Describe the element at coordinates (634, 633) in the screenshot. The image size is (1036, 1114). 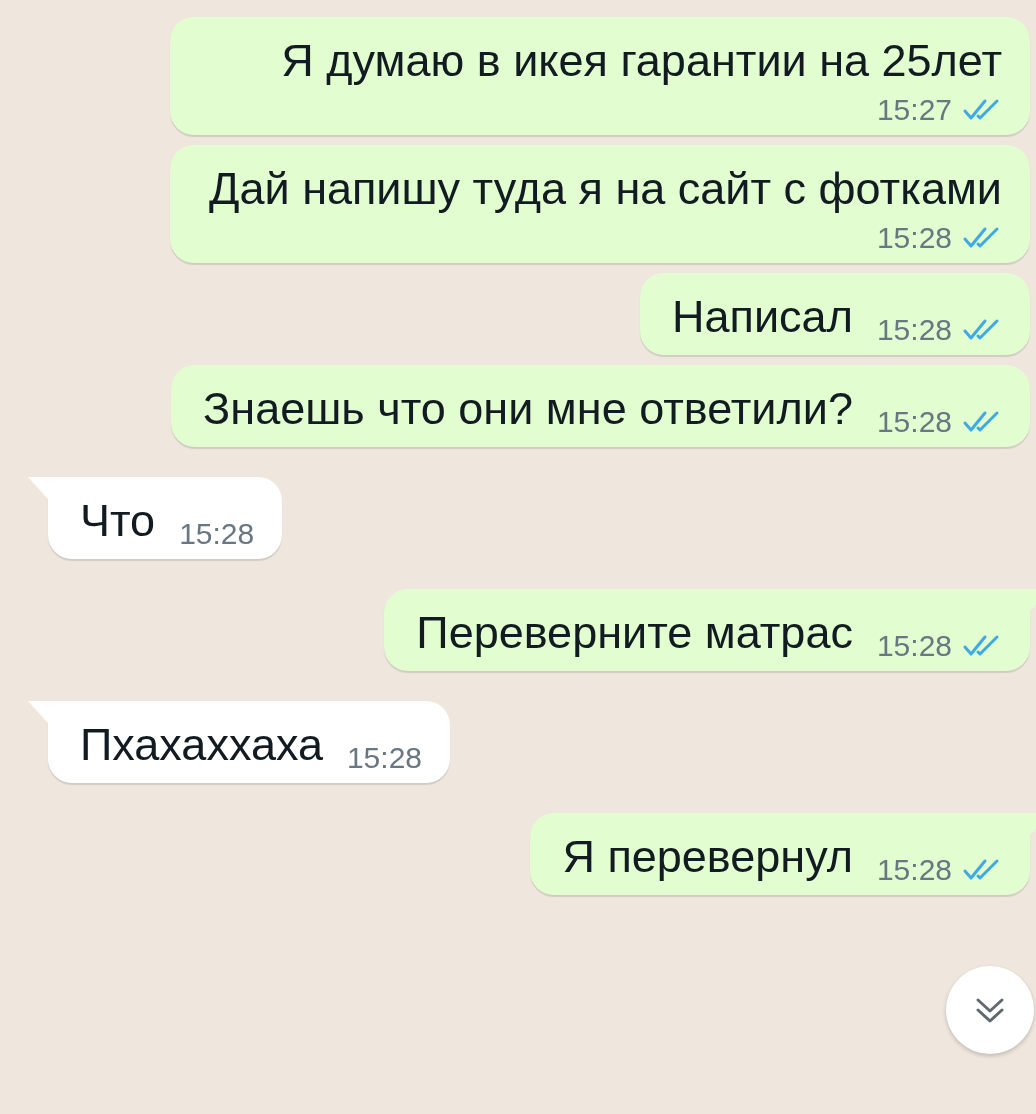
I see `message-text: Переверните матрас` at that location.